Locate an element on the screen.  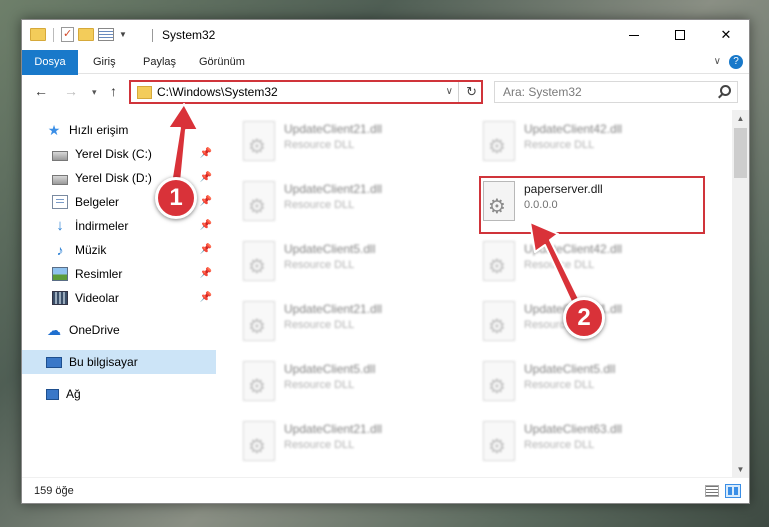
scroll-up-icon: ▲ is located at coordinates (740, 118).